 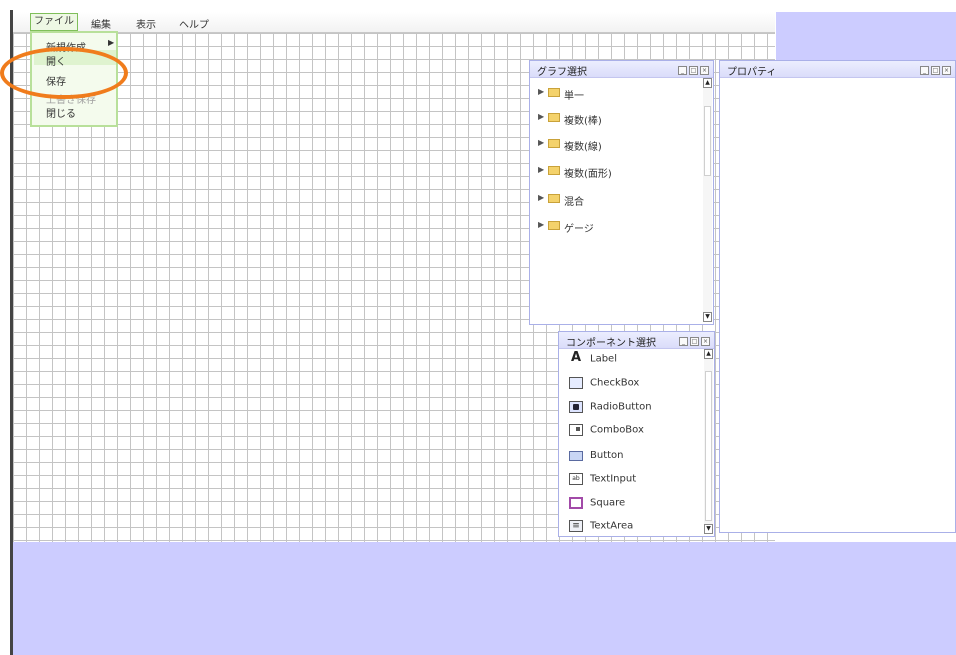 I want to click on property-panel-titlebar: プロパティ _ □ ×, so click(x=837, y=69).